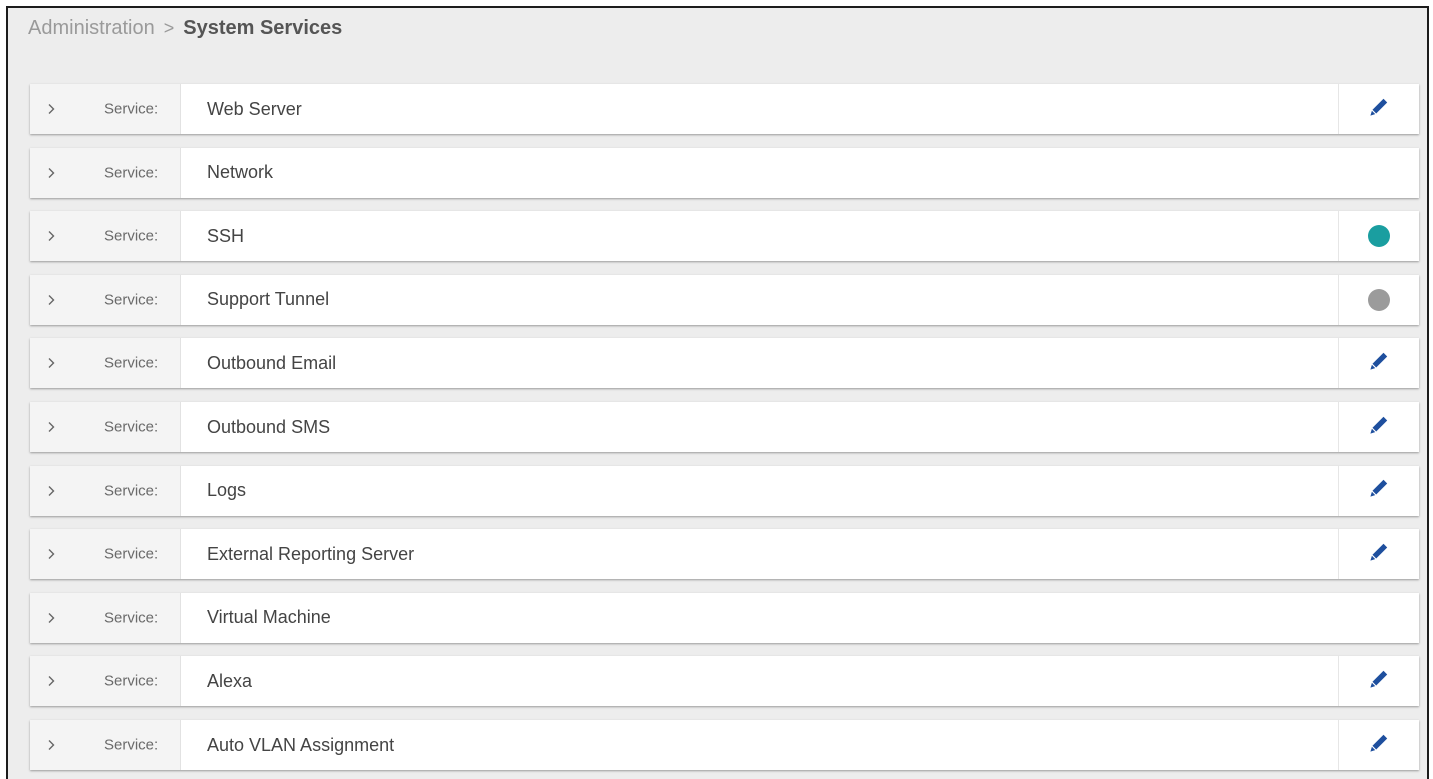 This screenshot has height=779, width=1433. I want to click on service-name: Auto VLAN Assignment, so click(301, 744).